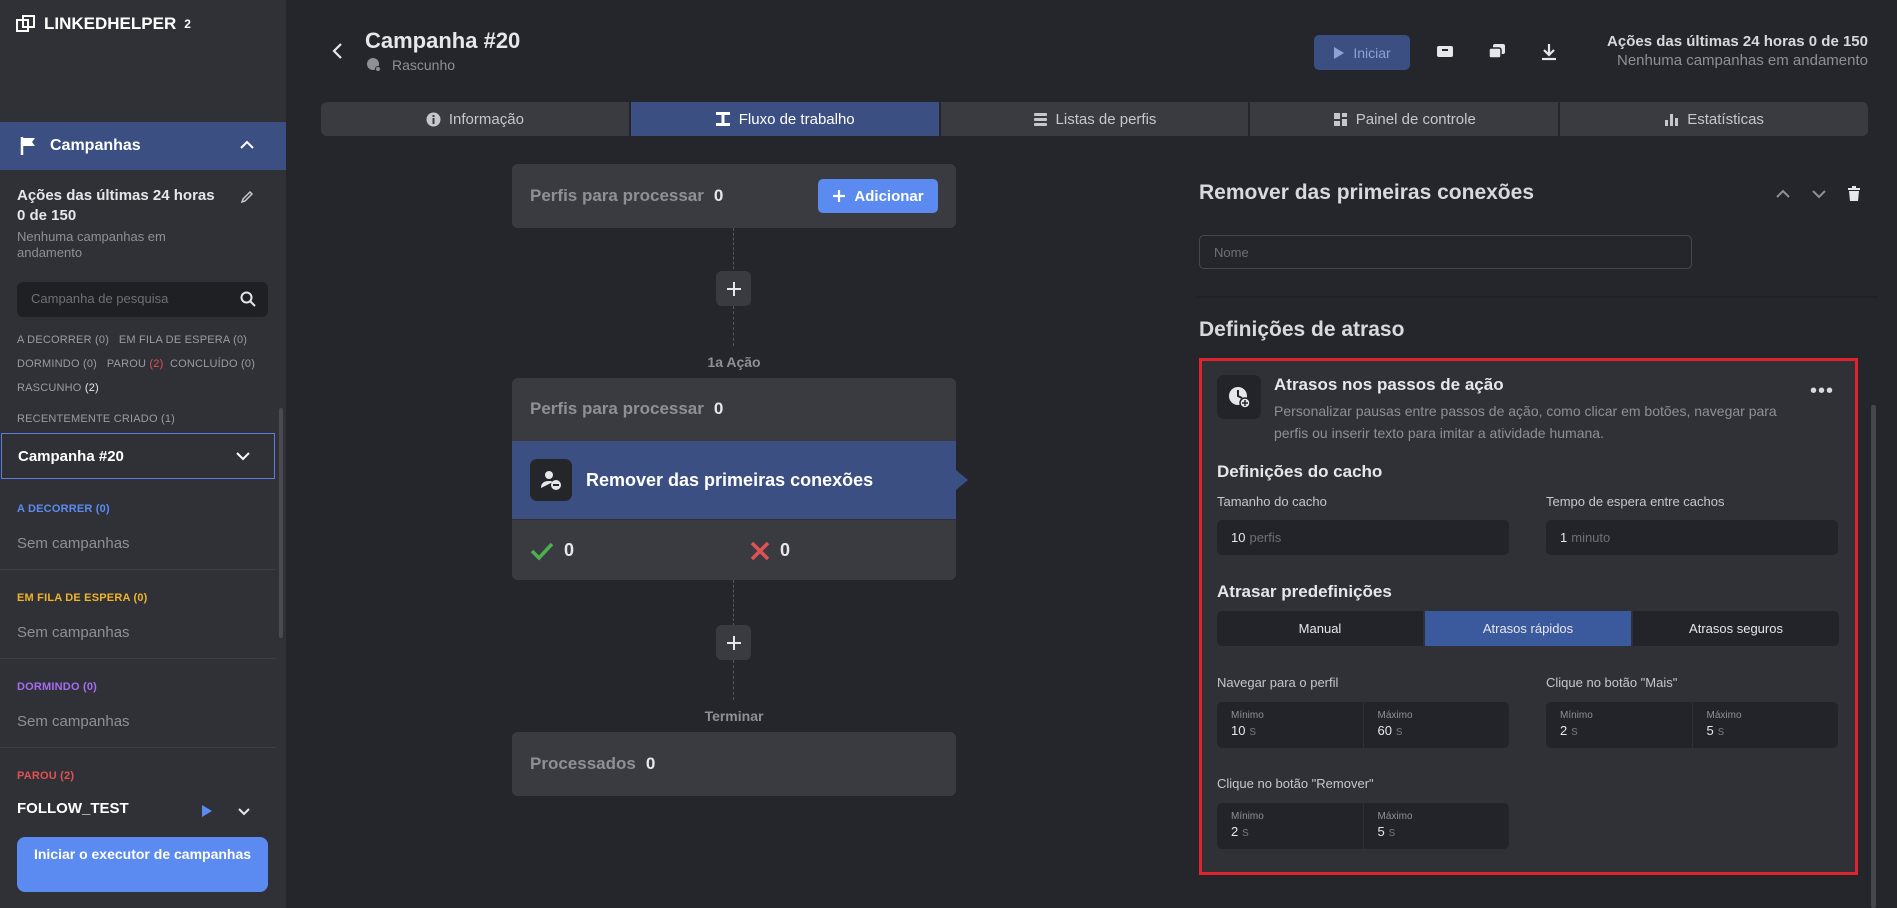 The image size is (1897, 908). What do you see at coordinates (1363, 537) in the screenshot?
I see `batch-size-input: 10 perfis` at bounding box center [1363, 537].